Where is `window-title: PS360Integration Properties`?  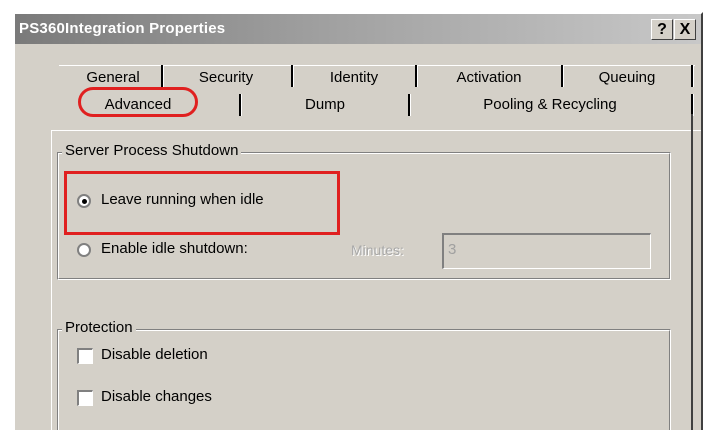
window-title: PS360Integration Properties is located at coordinates (122, 28).